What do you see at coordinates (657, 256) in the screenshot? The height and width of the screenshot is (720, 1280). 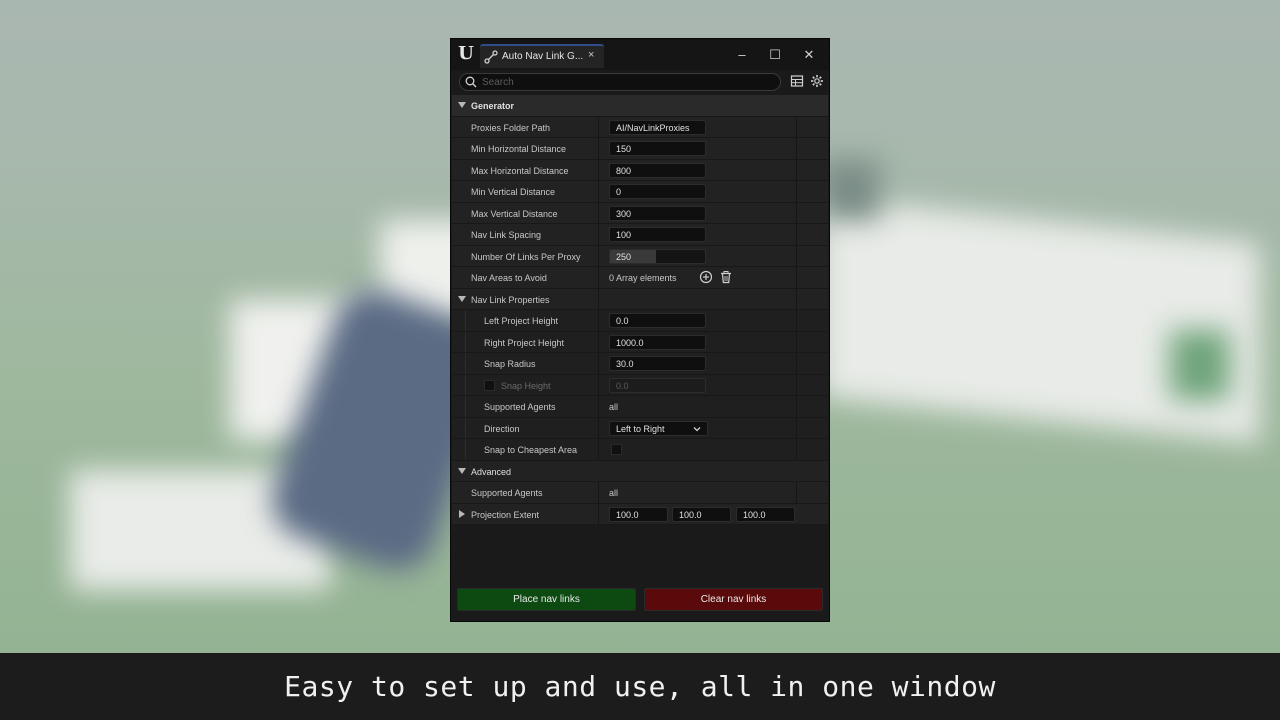 I see `links-per-proxy-slider: 250` at bounding box center [657, 256].